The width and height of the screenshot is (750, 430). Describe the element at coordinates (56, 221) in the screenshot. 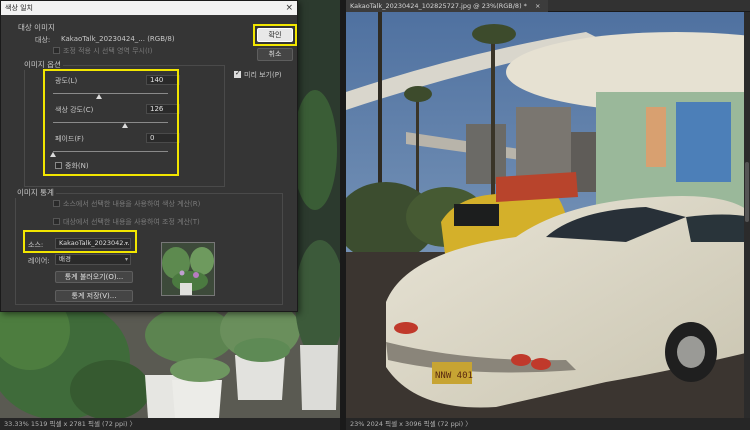

I see `use-selection-target-checkbox` at that location.